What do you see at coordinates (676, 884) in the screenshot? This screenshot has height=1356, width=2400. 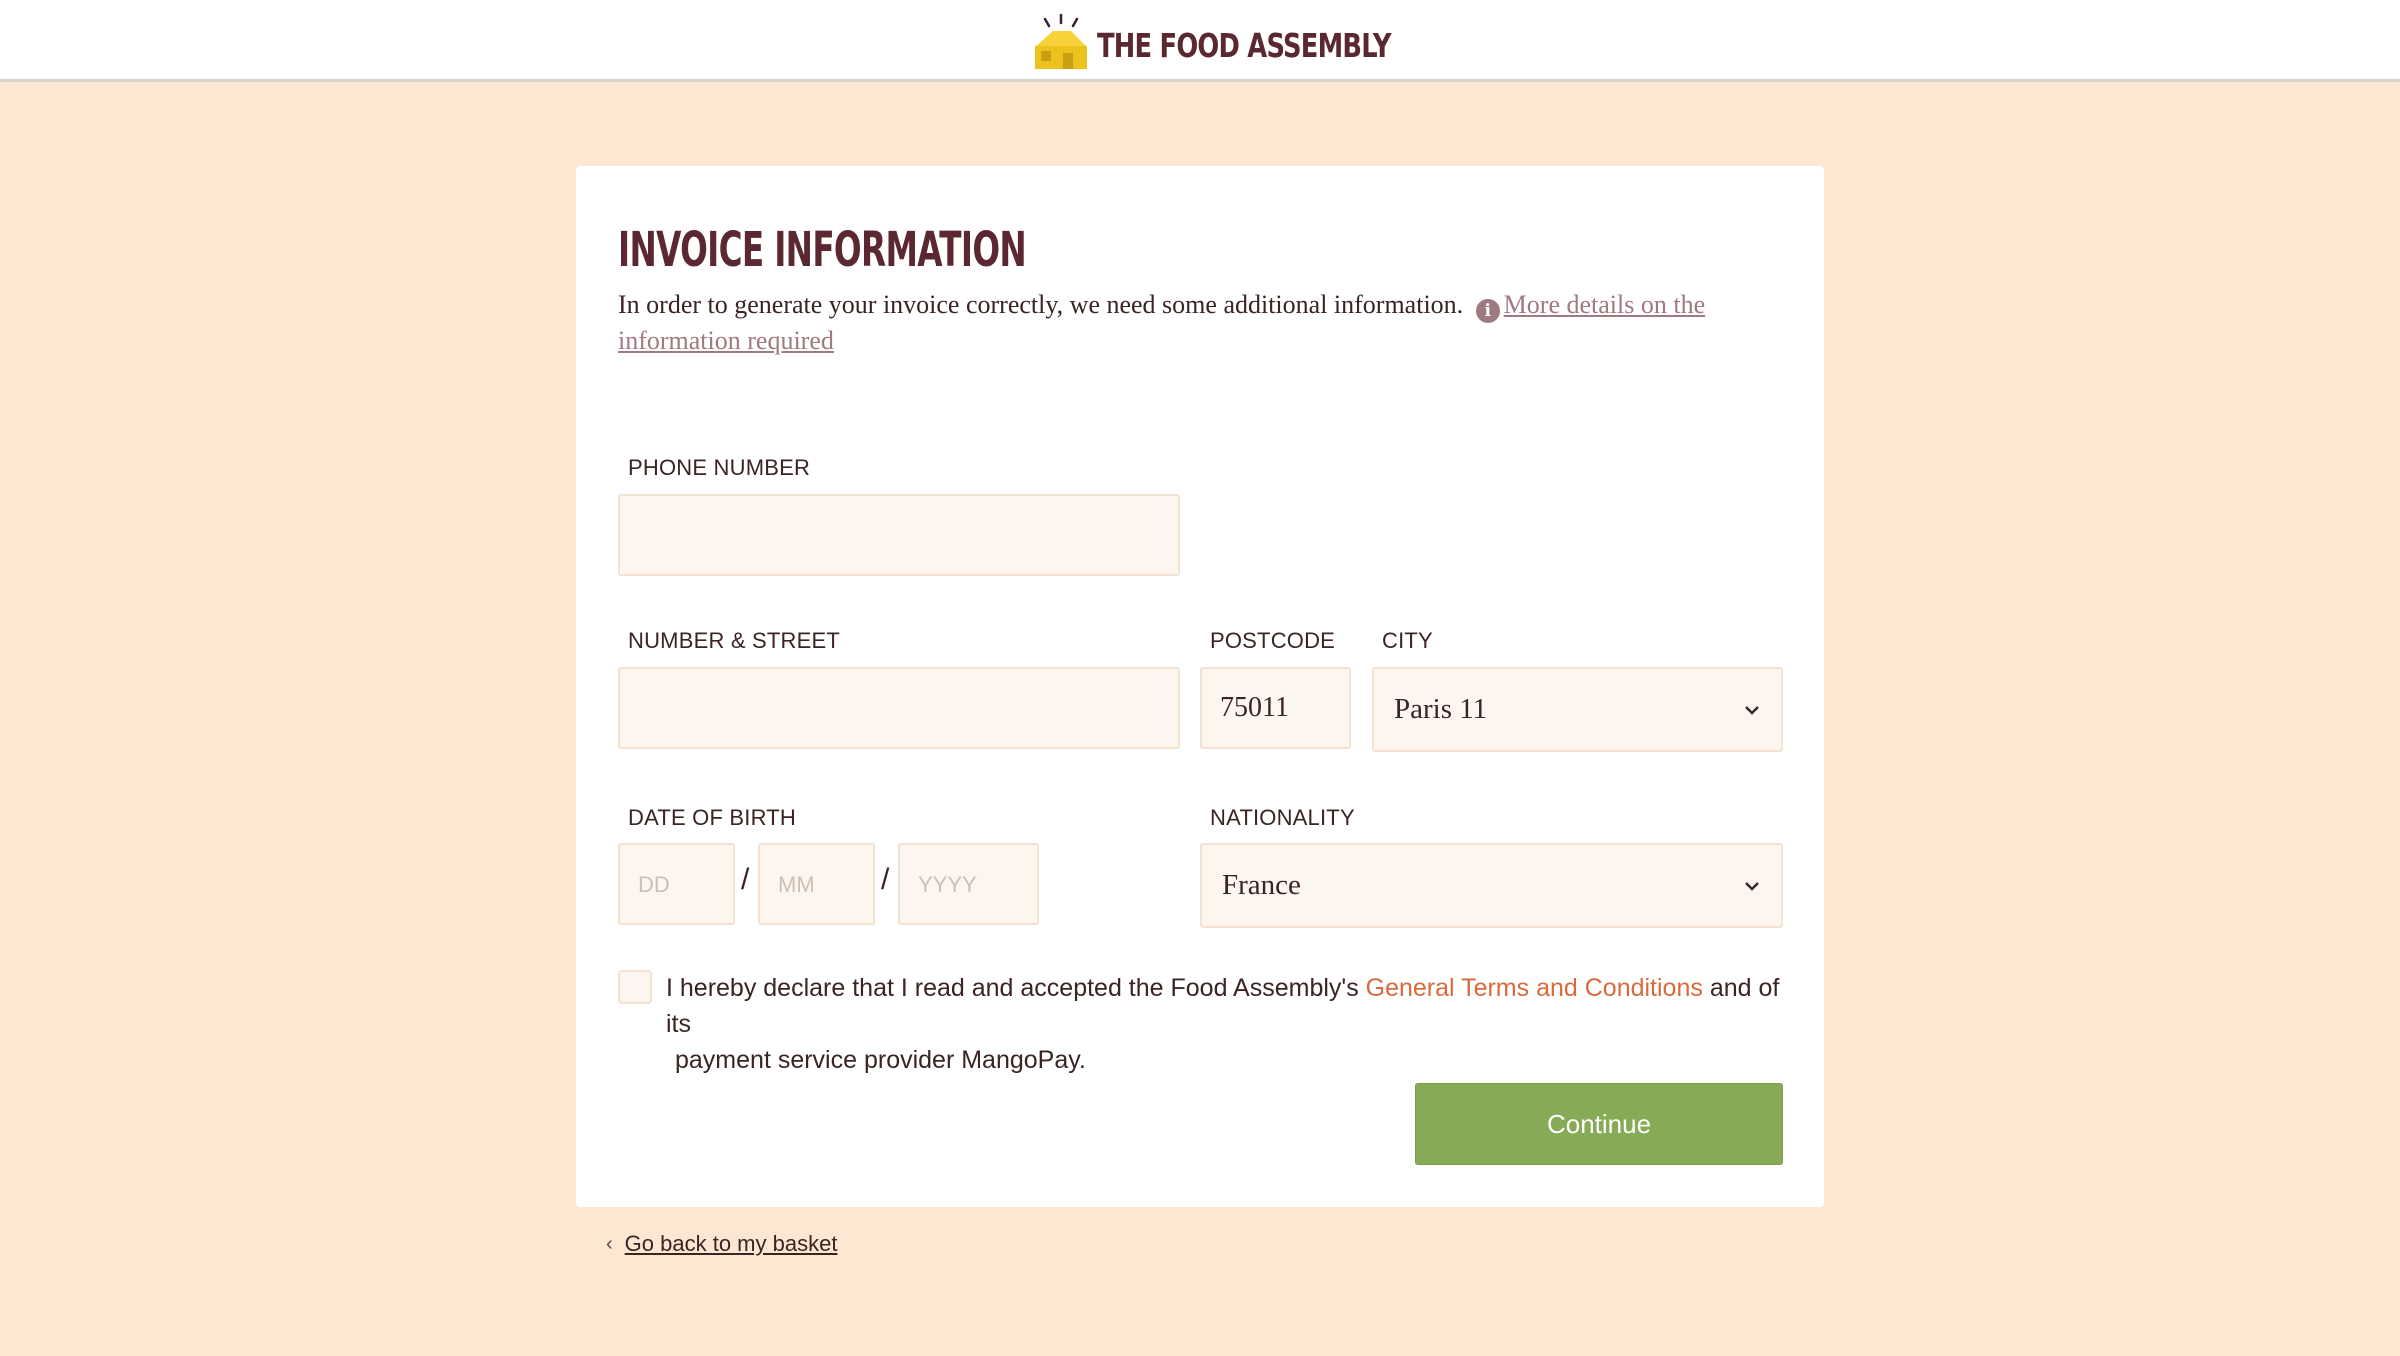 I see `dob-day-input` at bounding box center [676, 884].